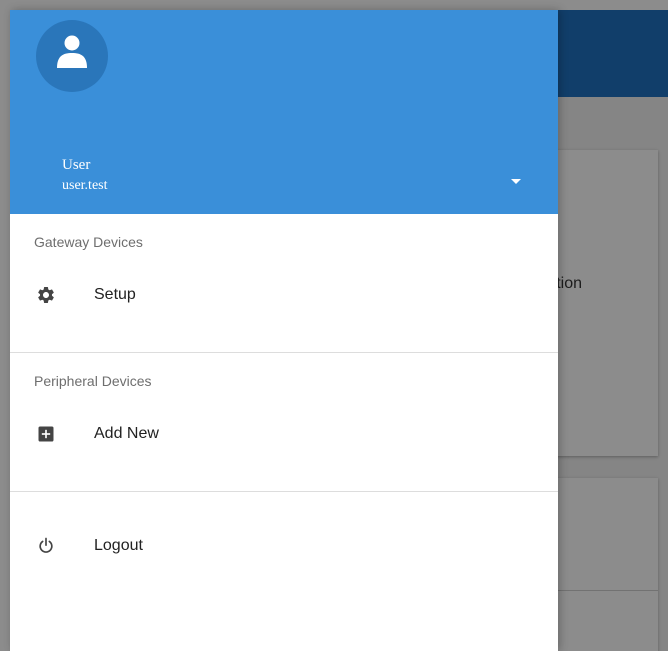  I want to click on section-header-gateway: Gateway Devices, so click(88, 242).